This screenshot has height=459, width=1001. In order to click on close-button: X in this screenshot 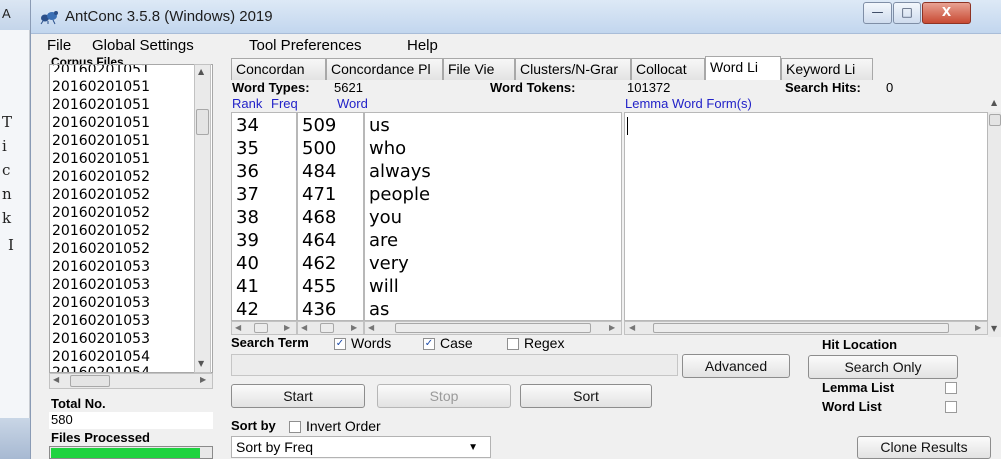, I will do `click(946, 13)`.